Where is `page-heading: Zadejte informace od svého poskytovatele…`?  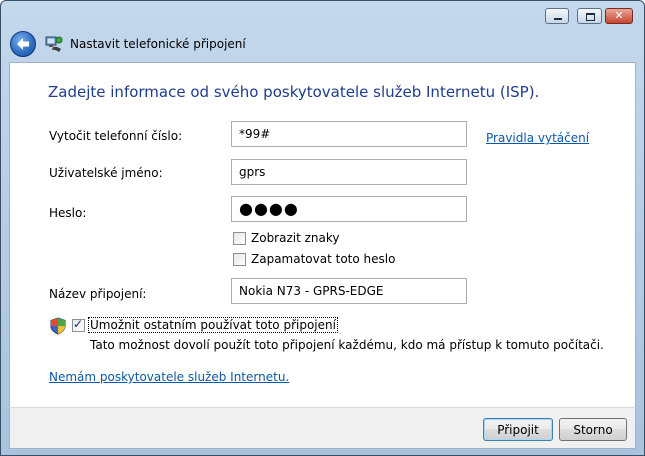 page-heading: Zadejte informace od svého poskytovatele… is located at coordinates (294, 92).